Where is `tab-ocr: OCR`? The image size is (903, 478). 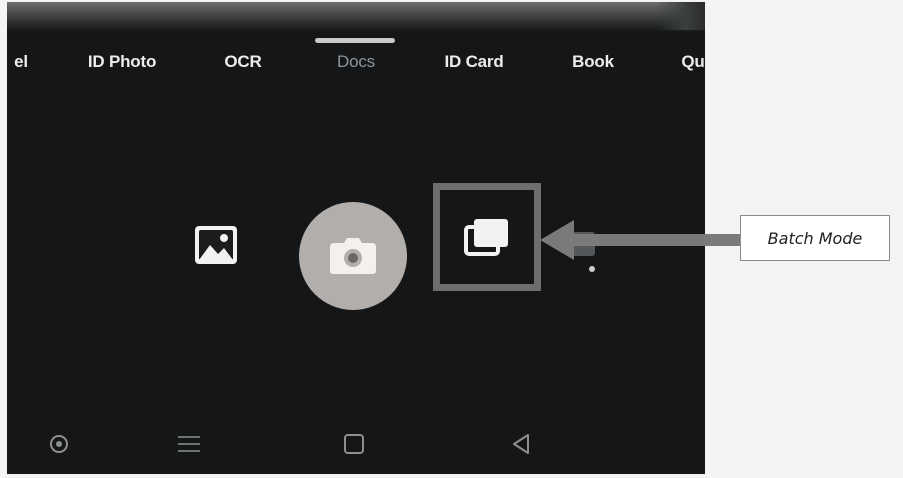 tab-ocr: OCR is located at coordinates (242, 62).